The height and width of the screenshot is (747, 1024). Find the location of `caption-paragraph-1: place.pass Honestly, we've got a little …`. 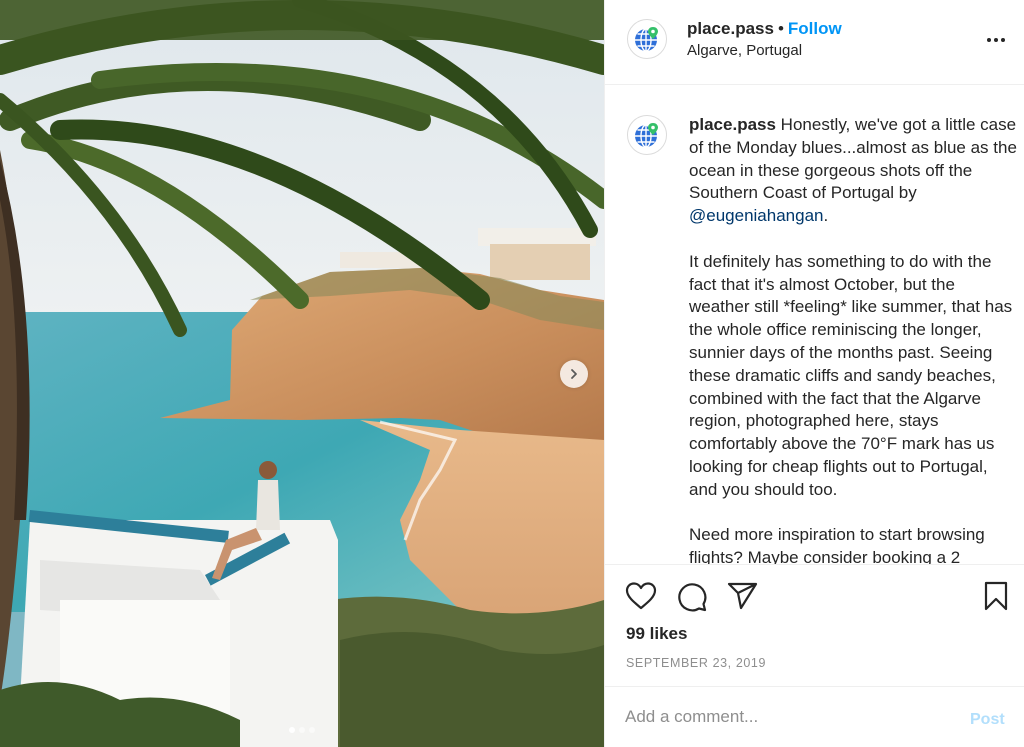

caption-paragraph-1: place.pass Honestly, we've got a little … is located at coordinates (854, 171).